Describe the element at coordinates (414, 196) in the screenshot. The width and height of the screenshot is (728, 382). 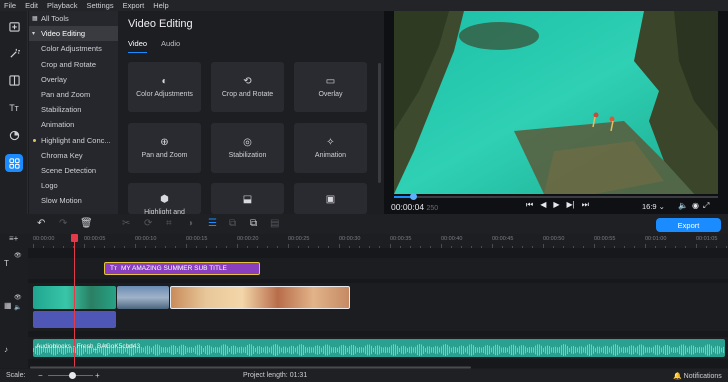
I see `progress-handle` at that location.